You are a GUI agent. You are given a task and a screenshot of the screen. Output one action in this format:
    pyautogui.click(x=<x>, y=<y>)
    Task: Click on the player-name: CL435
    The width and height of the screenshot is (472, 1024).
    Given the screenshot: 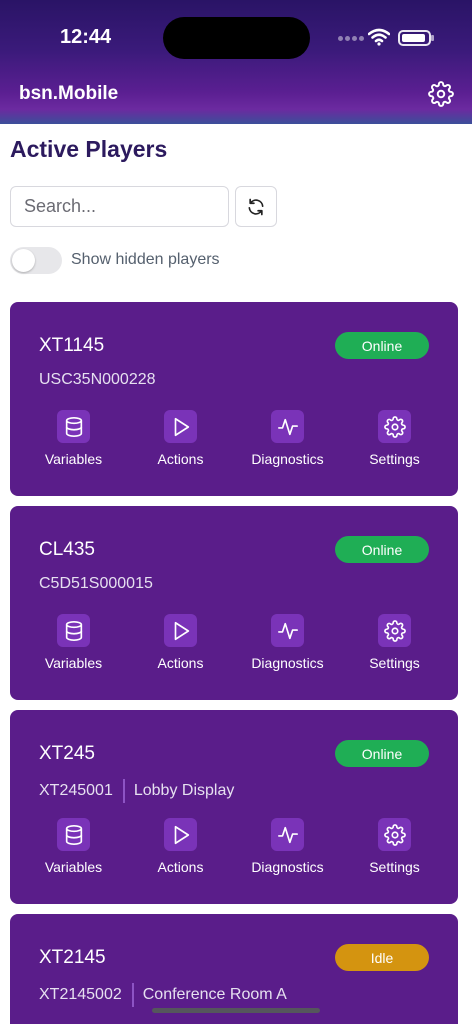 What is the action you would take?
    pyautogui.click(x=67, y=549)
    